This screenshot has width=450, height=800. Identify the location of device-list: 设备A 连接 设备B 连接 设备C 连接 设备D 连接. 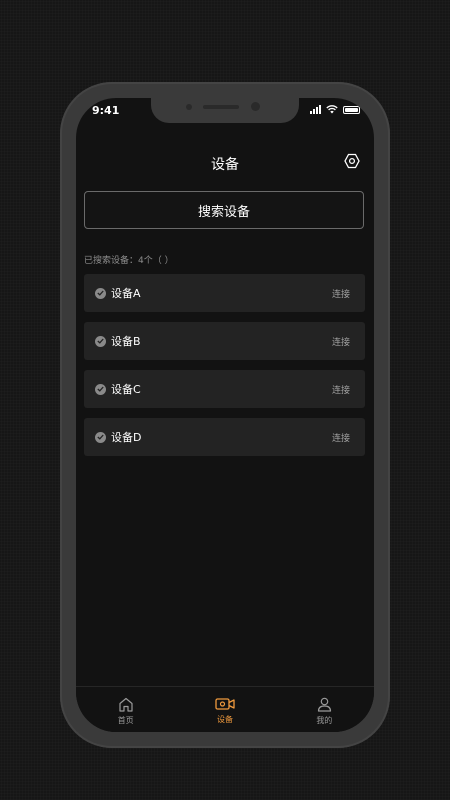
(224, 370).